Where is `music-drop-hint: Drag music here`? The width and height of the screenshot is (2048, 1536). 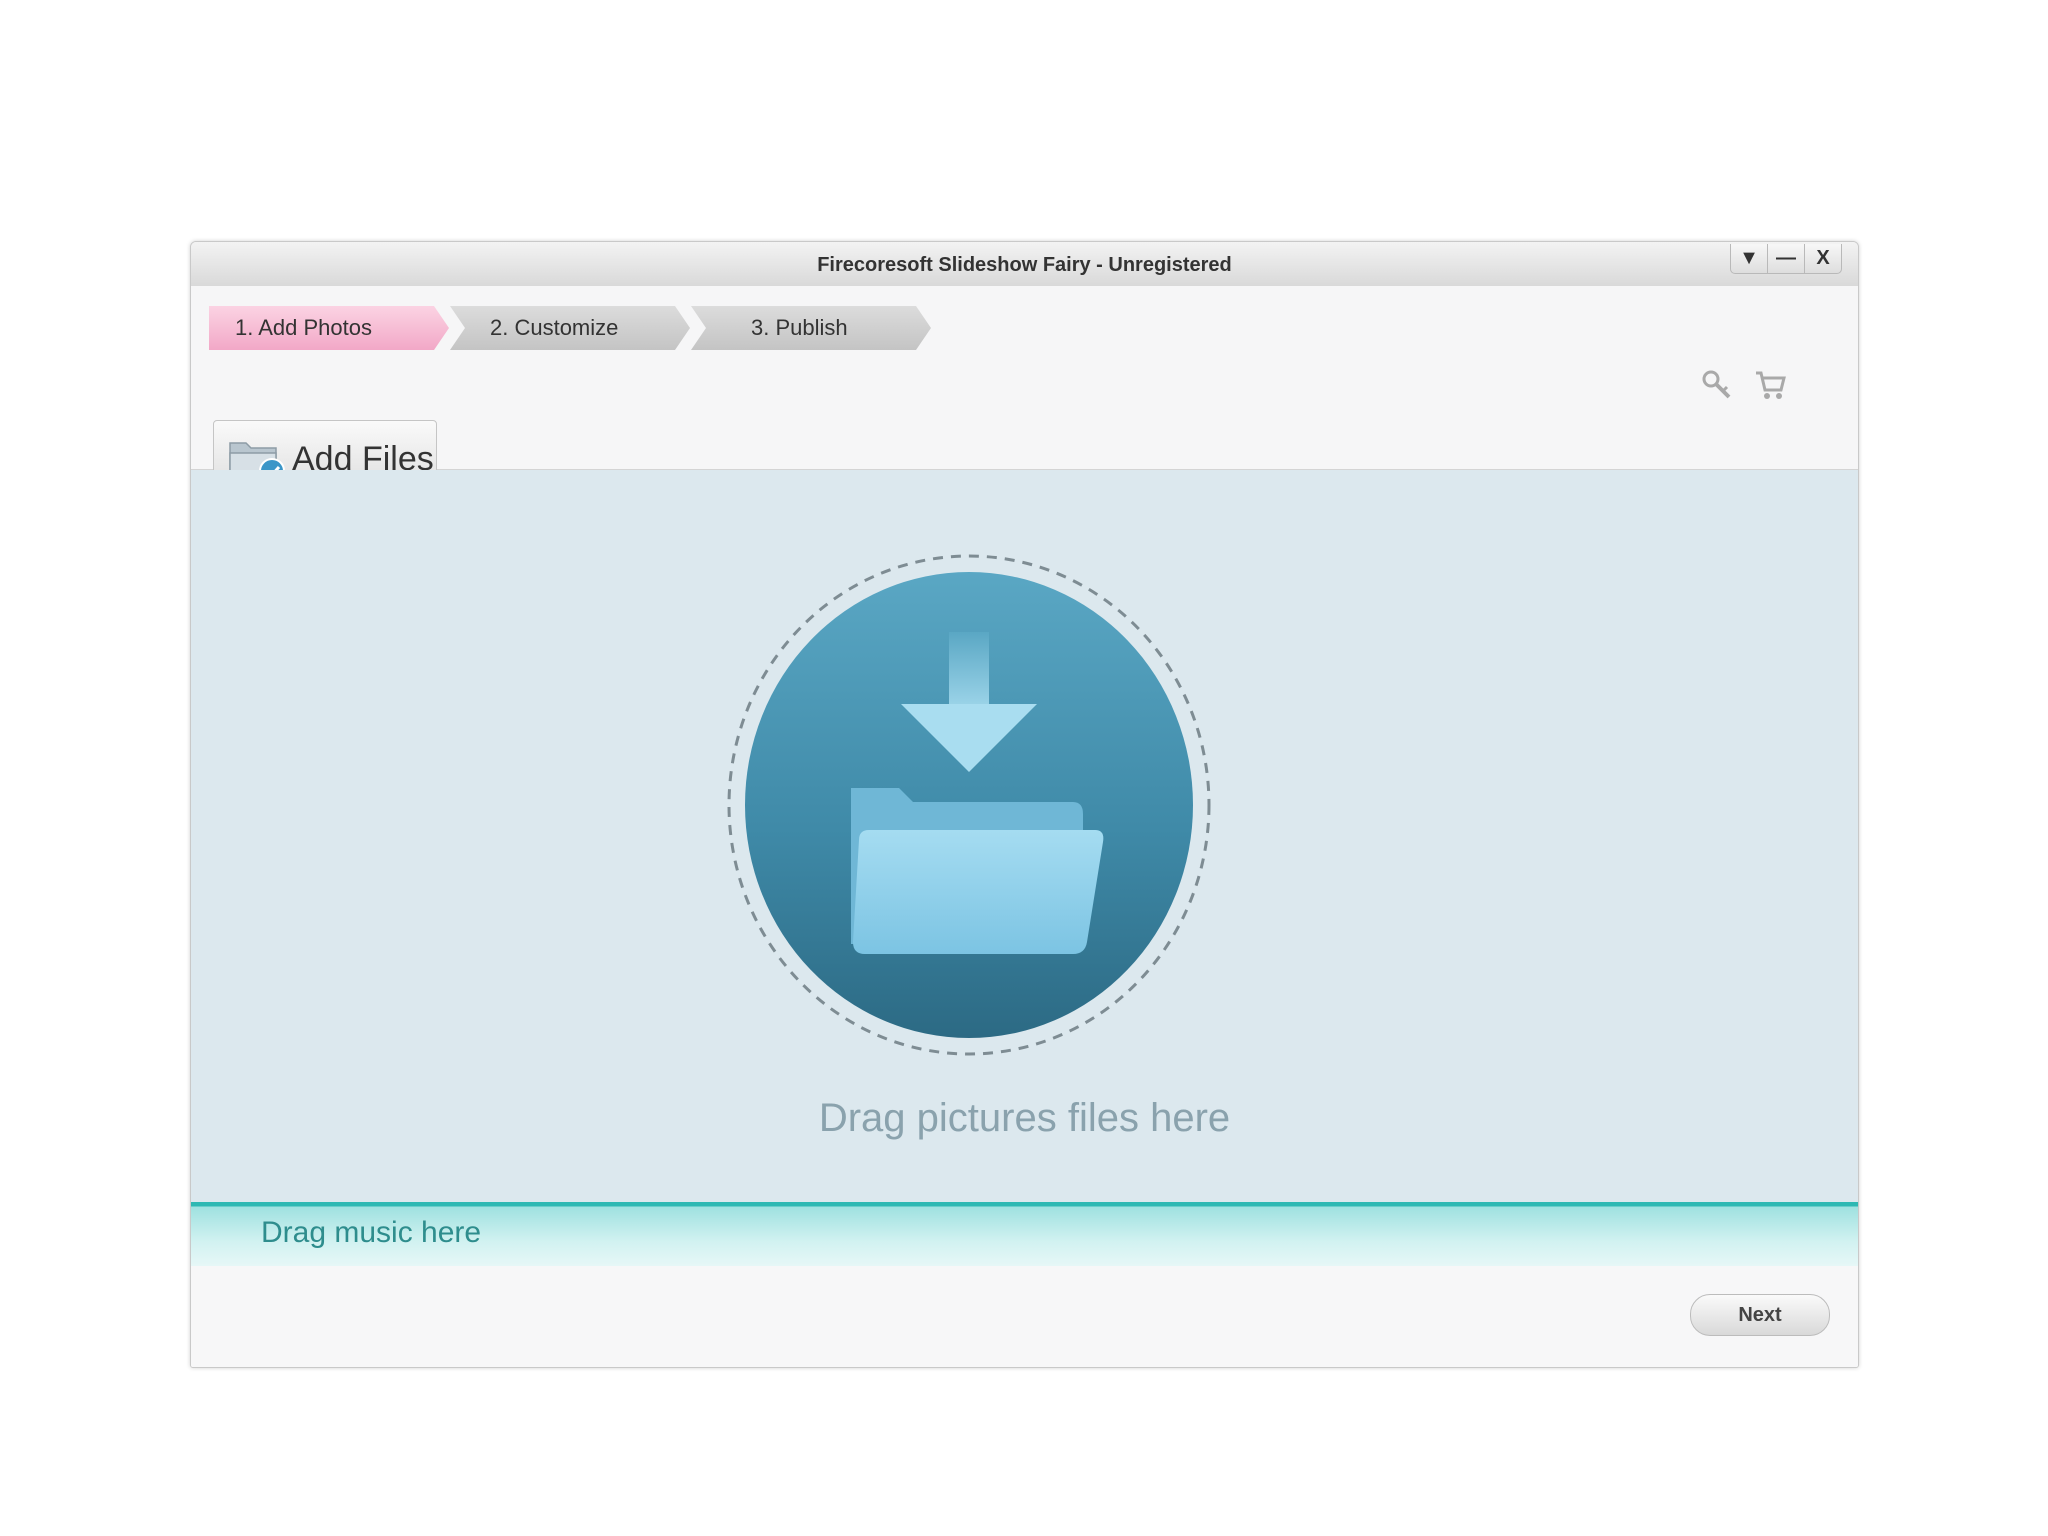 music-drop-hint: Drag music here is located at coordinates (371, 1232).